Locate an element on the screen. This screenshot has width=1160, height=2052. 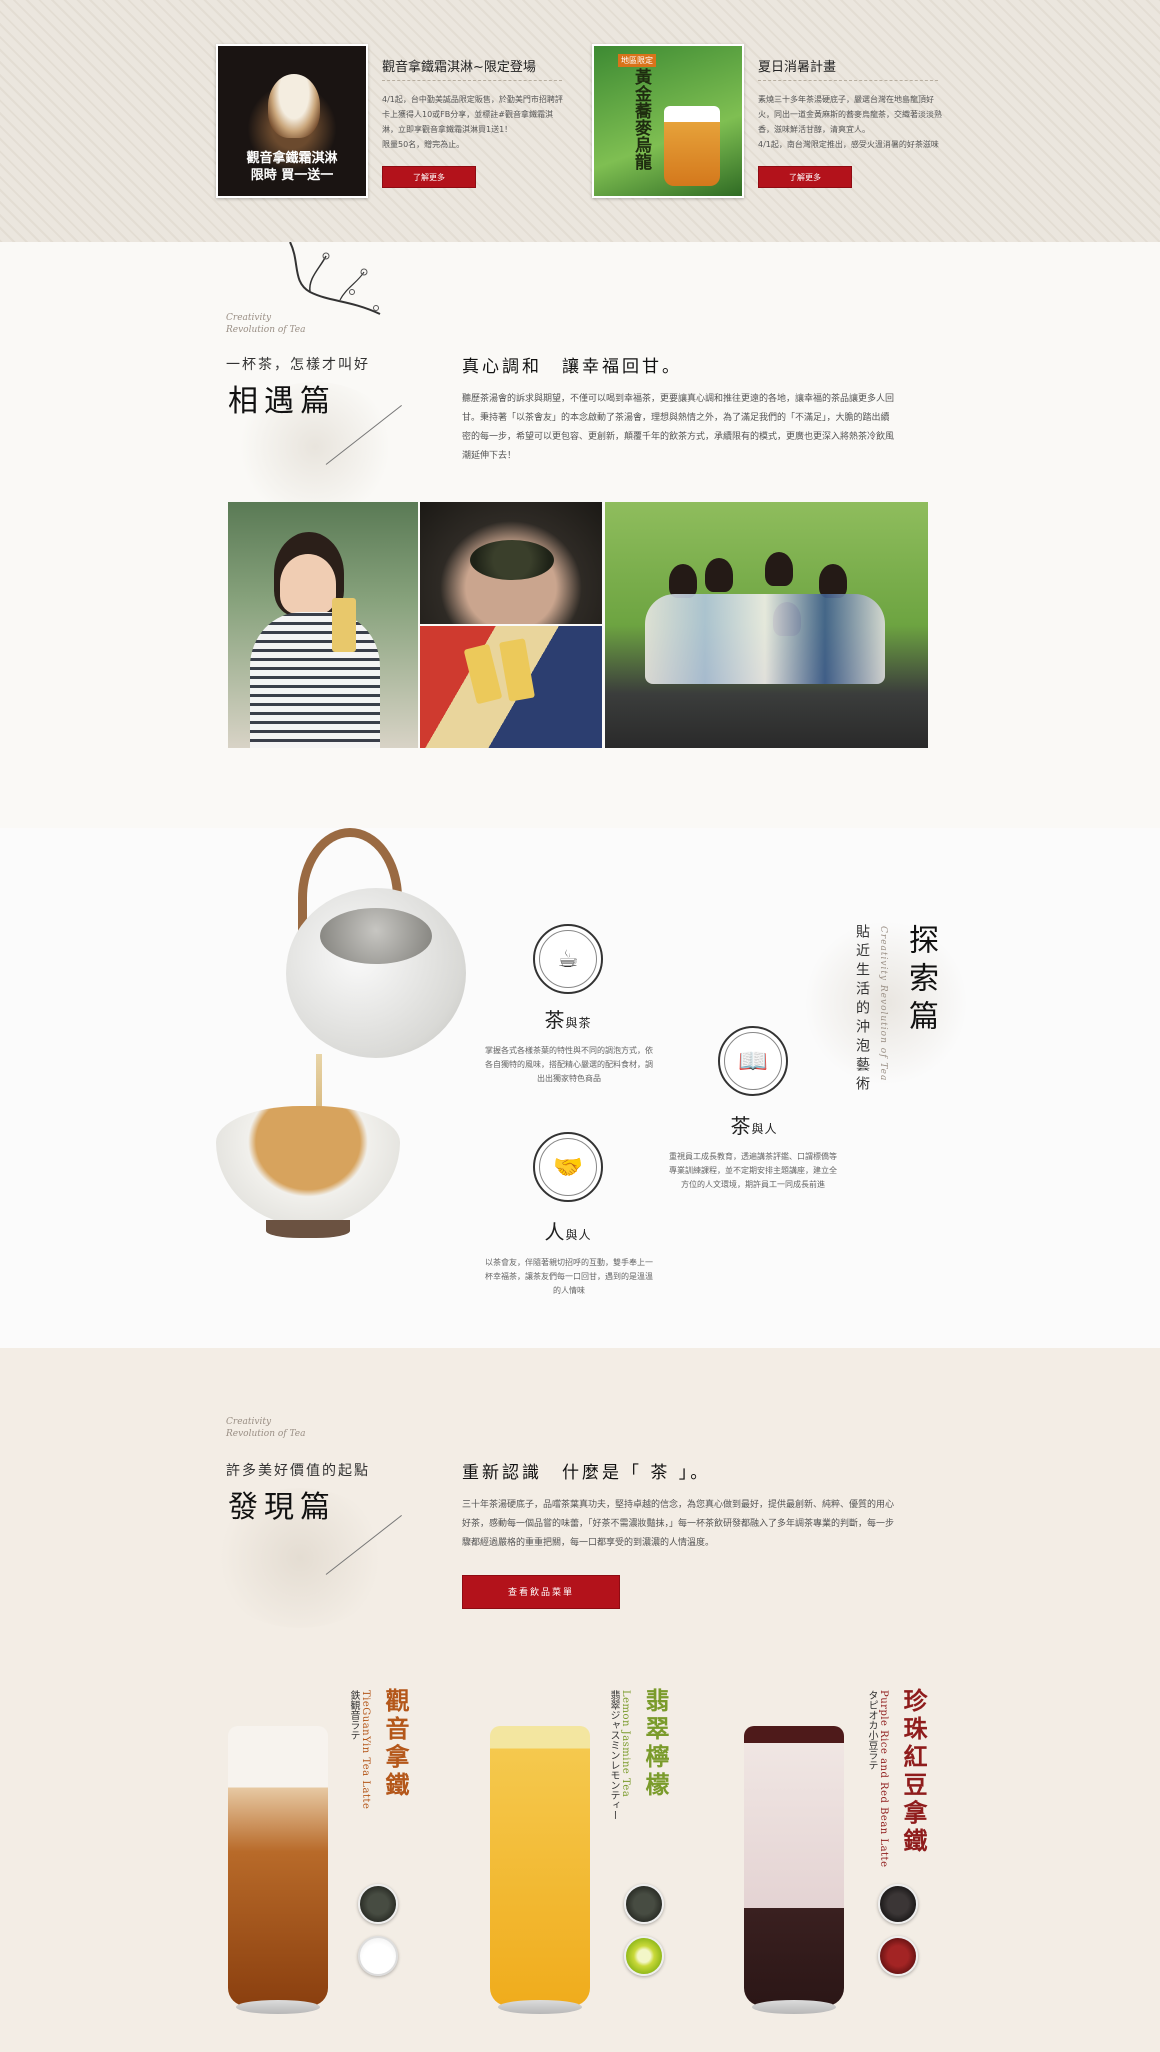
drink-name-cn: 觀音拿鐵 is located at coordinates (395, 1744).